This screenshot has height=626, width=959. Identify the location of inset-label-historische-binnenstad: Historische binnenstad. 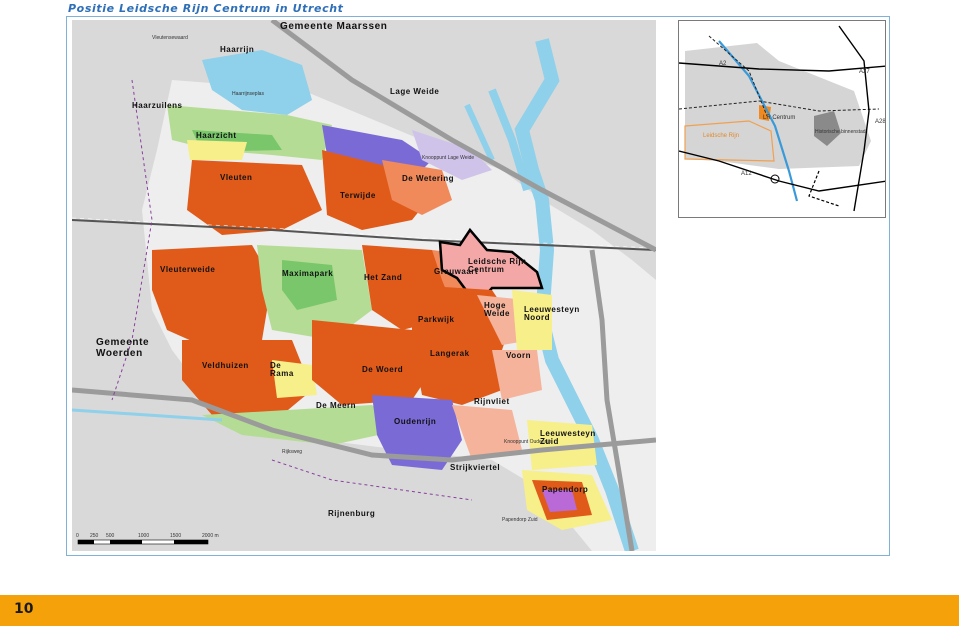
(840, 132).